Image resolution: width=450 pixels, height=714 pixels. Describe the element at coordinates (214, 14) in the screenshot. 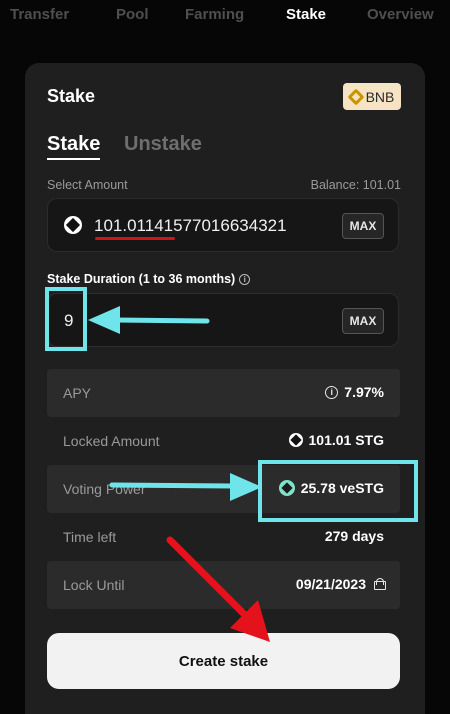

I see `nav-tab-farming: Farming` at that location.